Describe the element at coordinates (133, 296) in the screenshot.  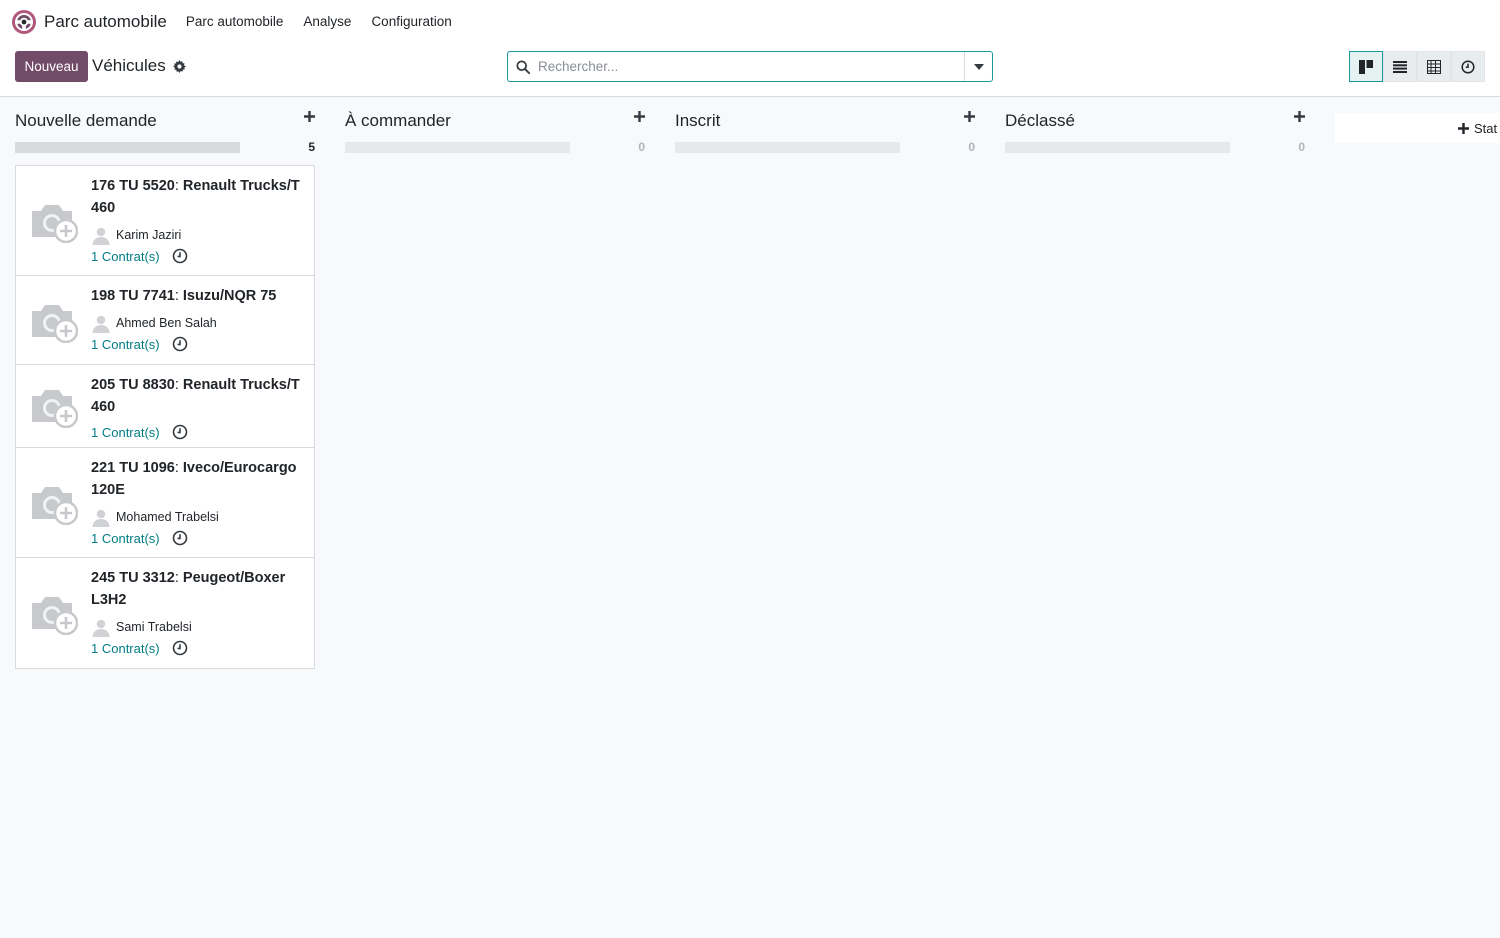
I see `vehicle-plate: 198 TU 7741` at that location.